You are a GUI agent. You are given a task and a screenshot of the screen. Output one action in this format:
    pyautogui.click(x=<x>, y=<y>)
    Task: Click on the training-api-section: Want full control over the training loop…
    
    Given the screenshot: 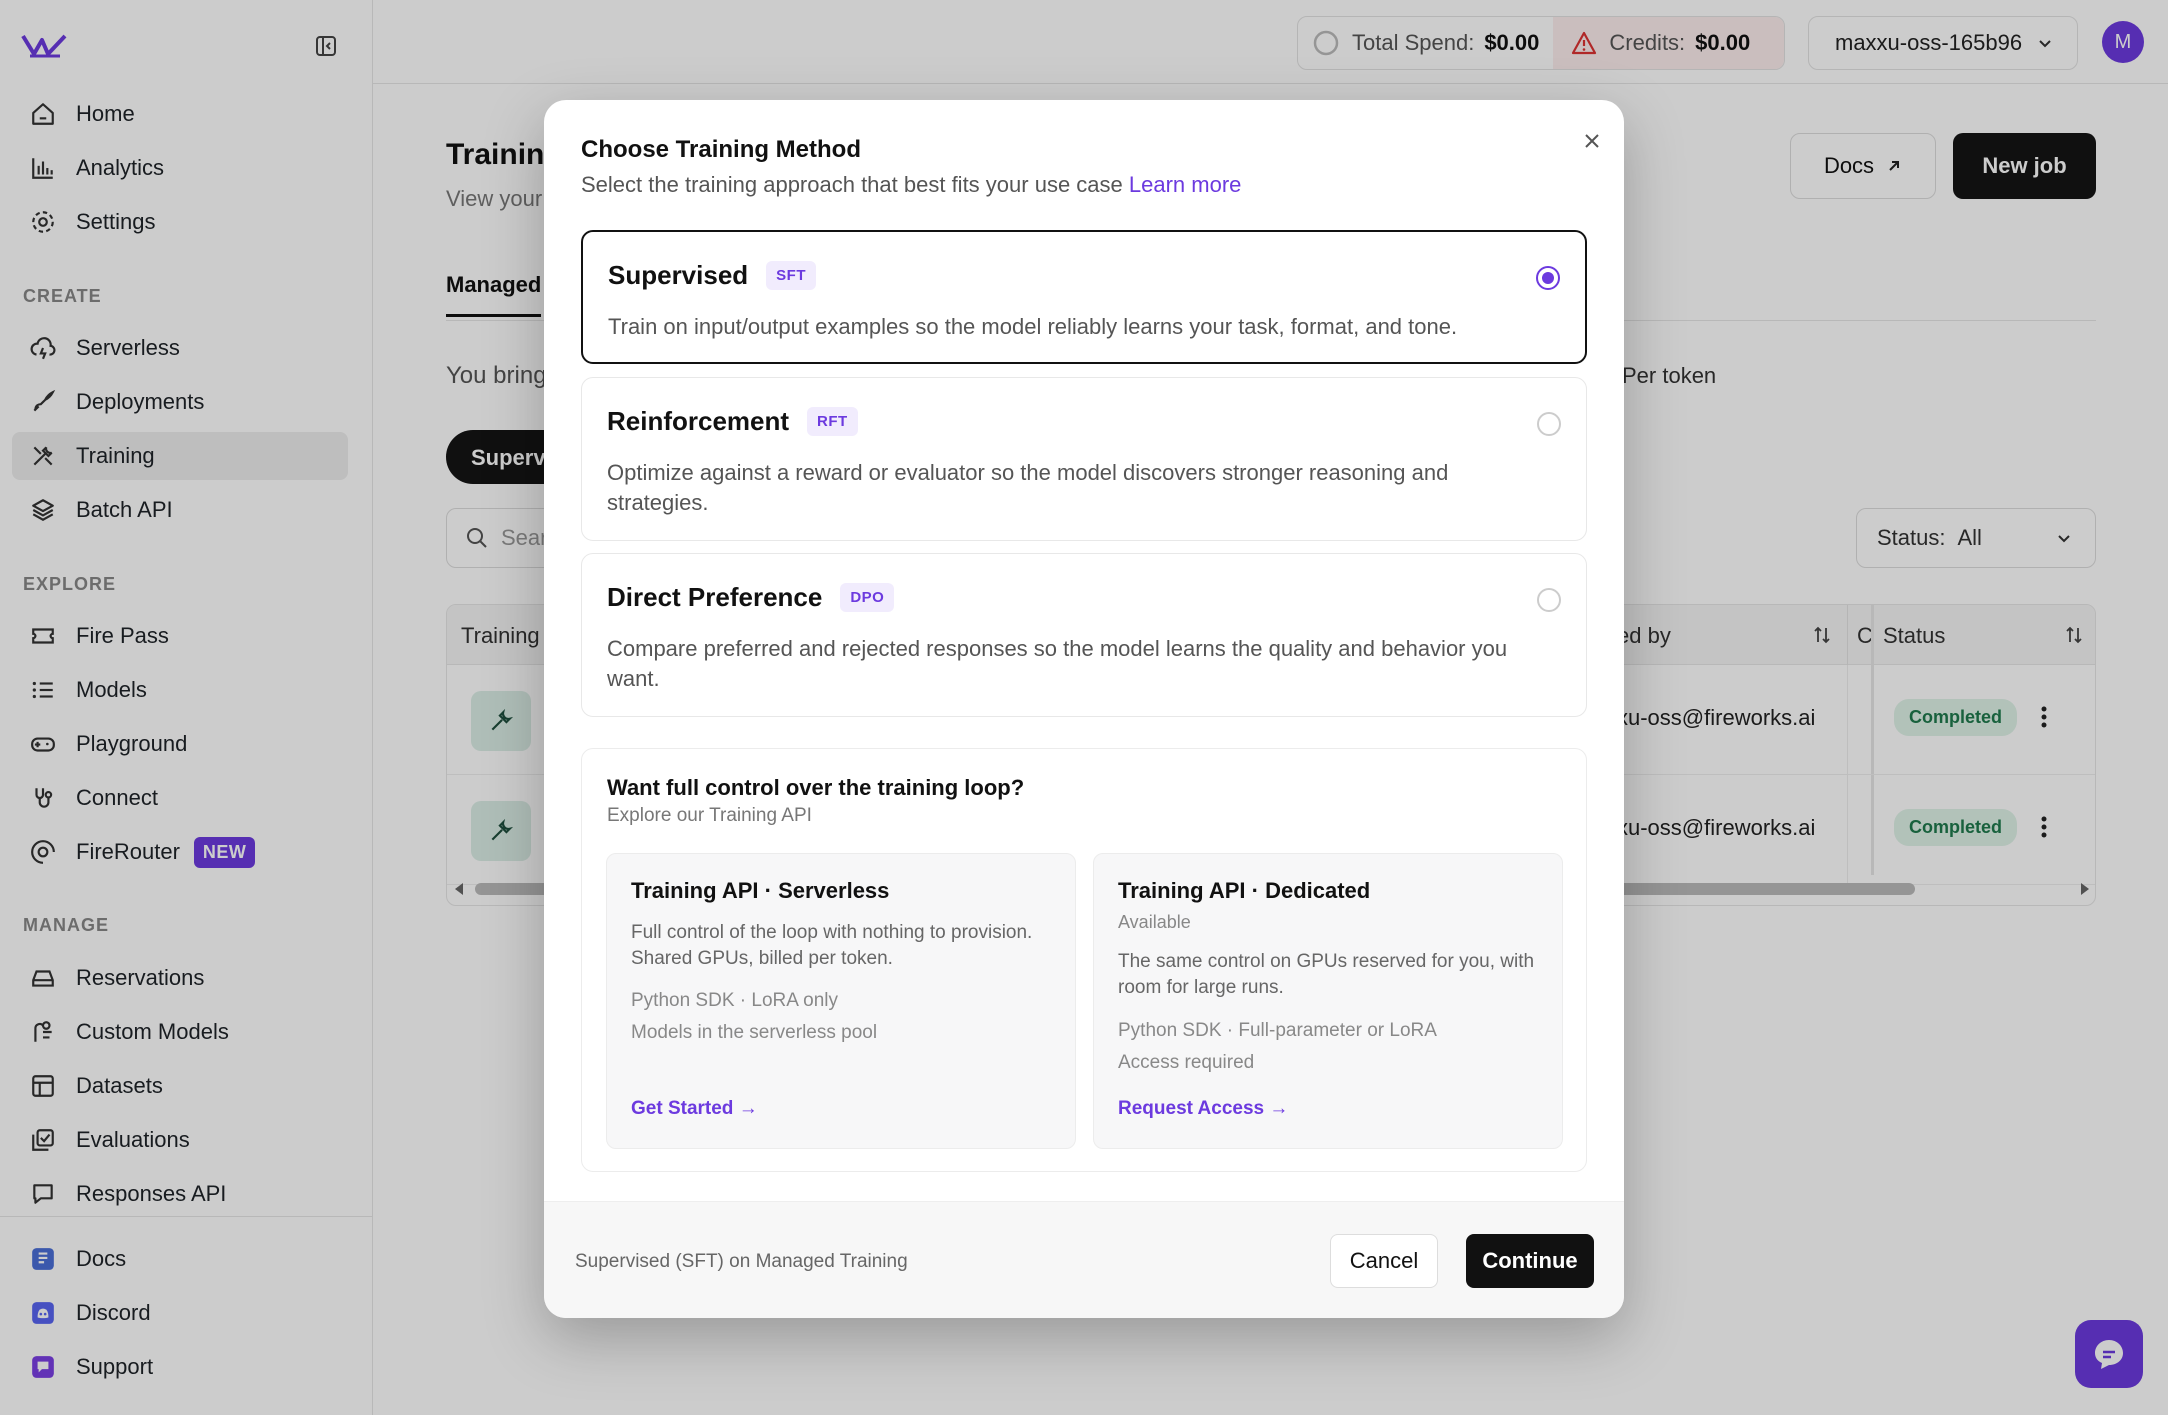 What is the action you would take?
    pyautogui.click(x=1084, y=960)
    